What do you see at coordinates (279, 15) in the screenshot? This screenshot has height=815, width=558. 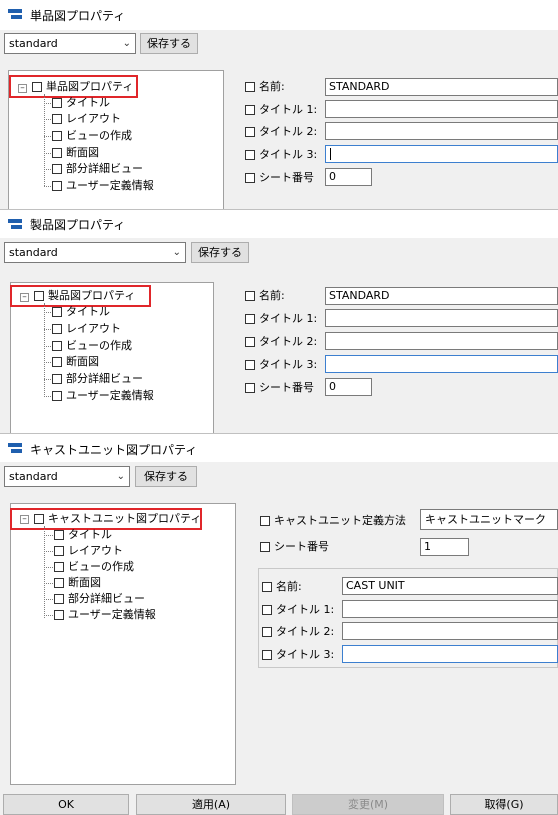 I see `dialog1-titlebar: 単品図プロパティ` at bounding box center [279, 15].